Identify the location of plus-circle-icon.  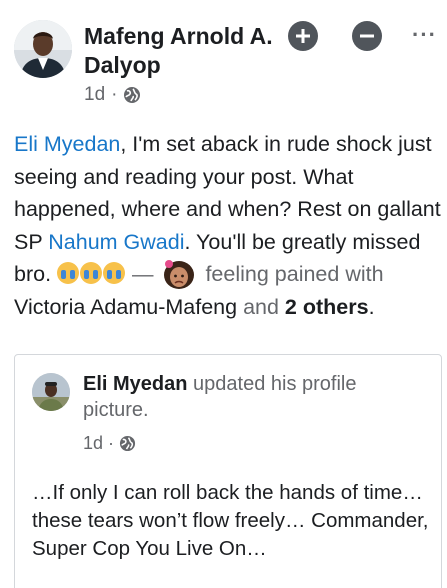
(303, 36).